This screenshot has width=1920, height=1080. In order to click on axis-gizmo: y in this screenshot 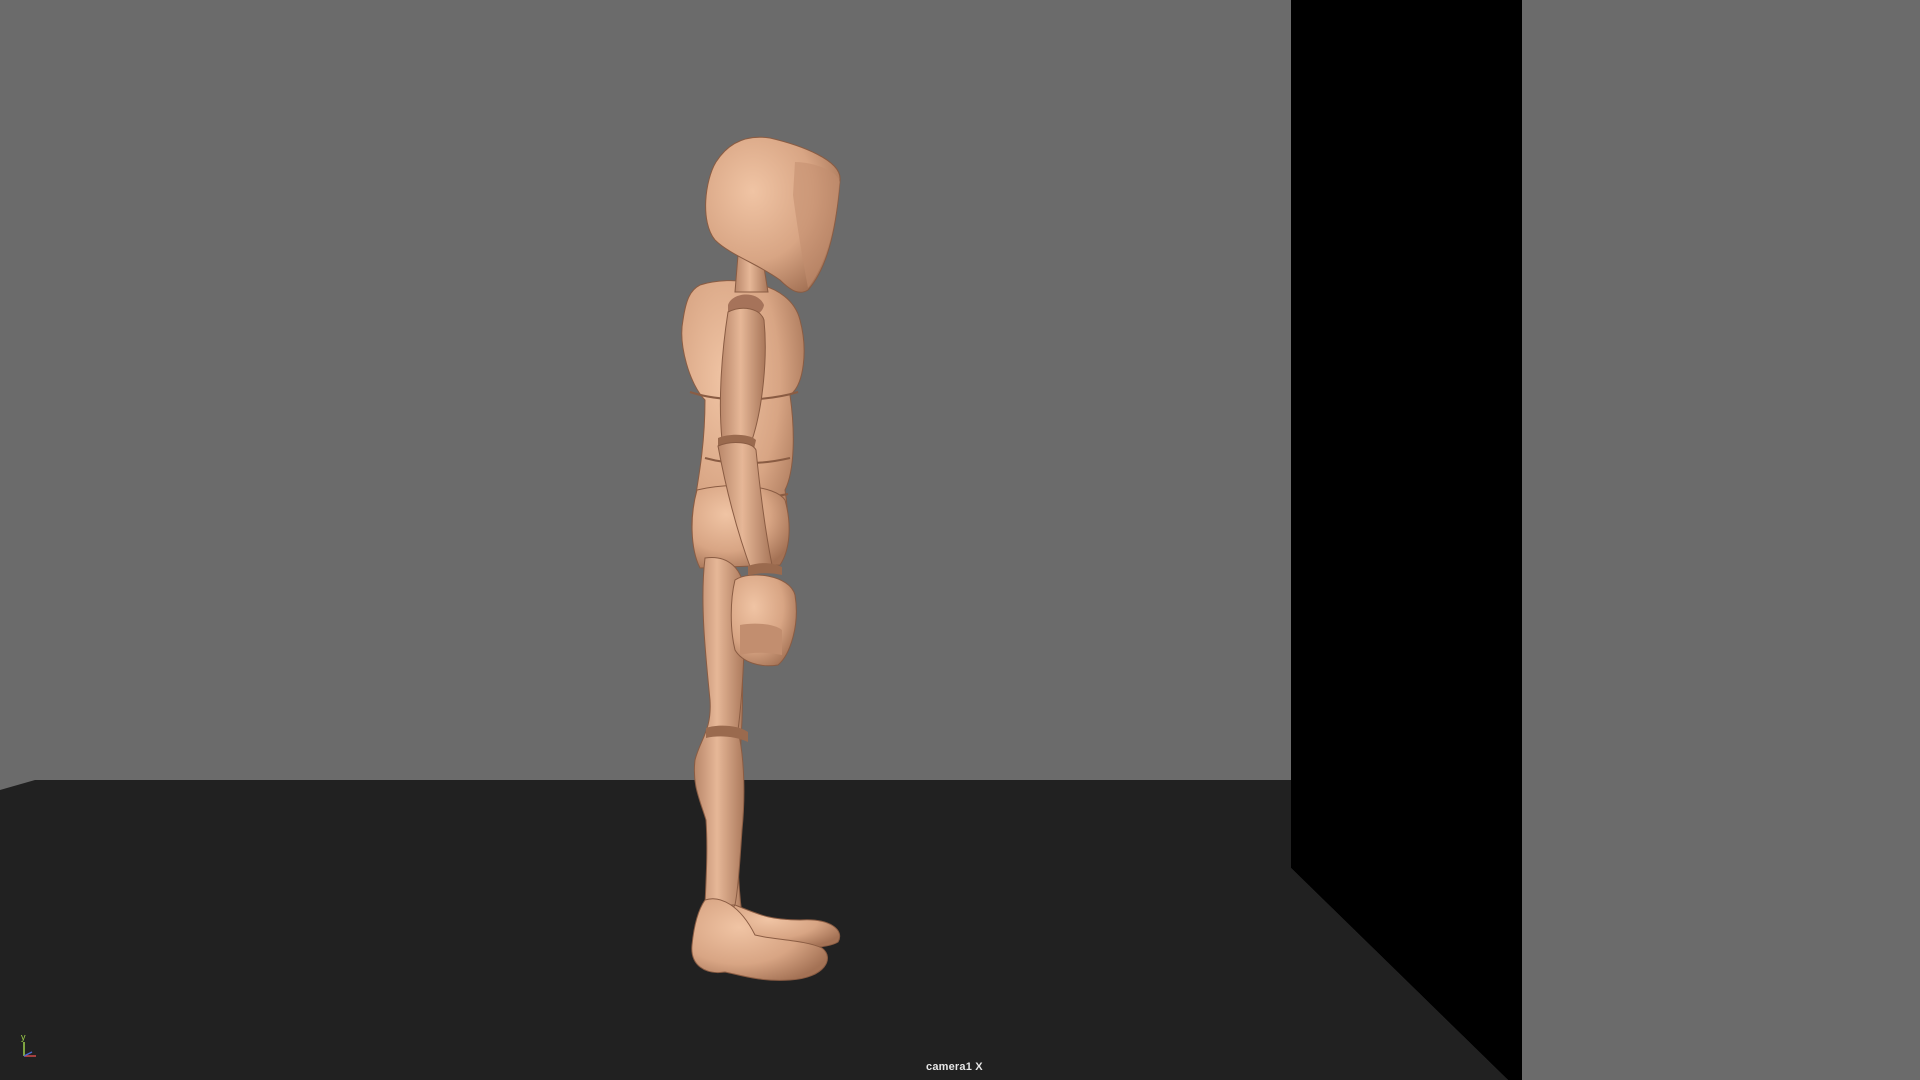, I will do `click(38, 1043)`.